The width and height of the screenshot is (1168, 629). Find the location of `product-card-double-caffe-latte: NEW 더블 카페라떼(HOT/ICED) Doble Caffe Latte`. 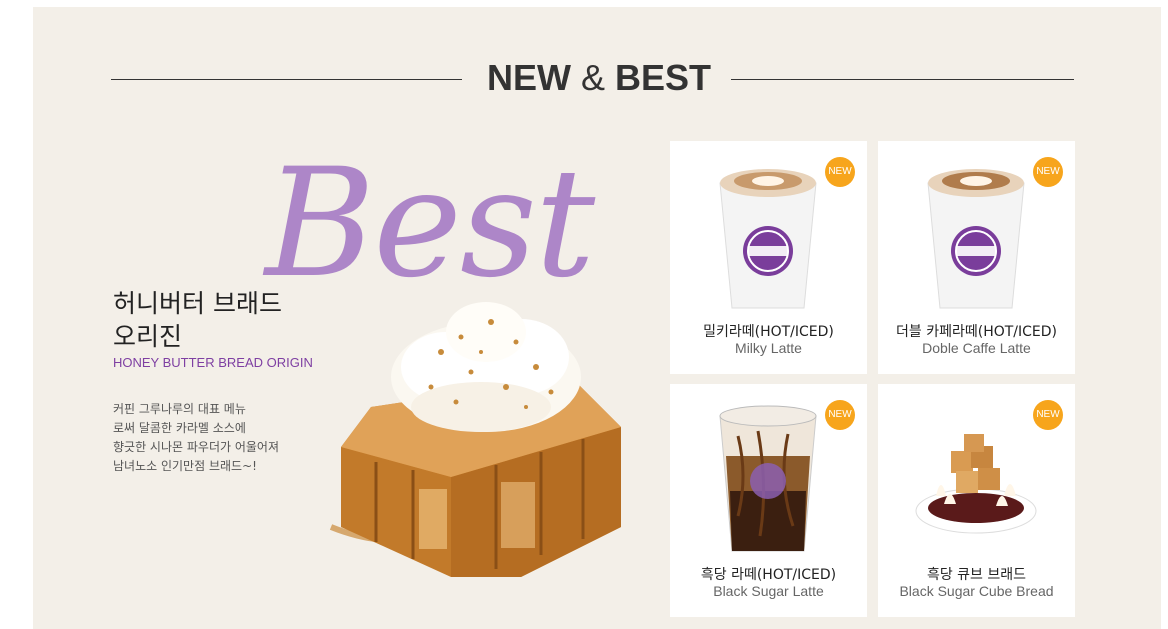

product-card-double-caffe-latte: NEW 더블 카페라떼(HOT/ICED) Doble Caffe Latte is located at coordinates (976, 257).